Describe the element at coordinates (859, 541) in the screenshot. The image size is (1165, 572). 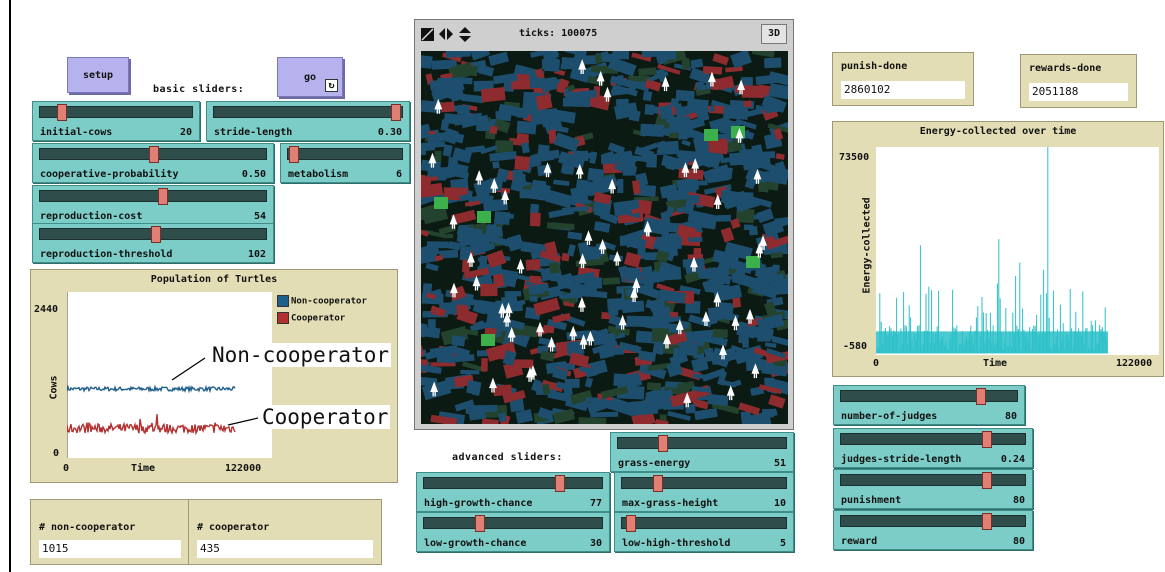
I see `slider-label: reward` at that location.